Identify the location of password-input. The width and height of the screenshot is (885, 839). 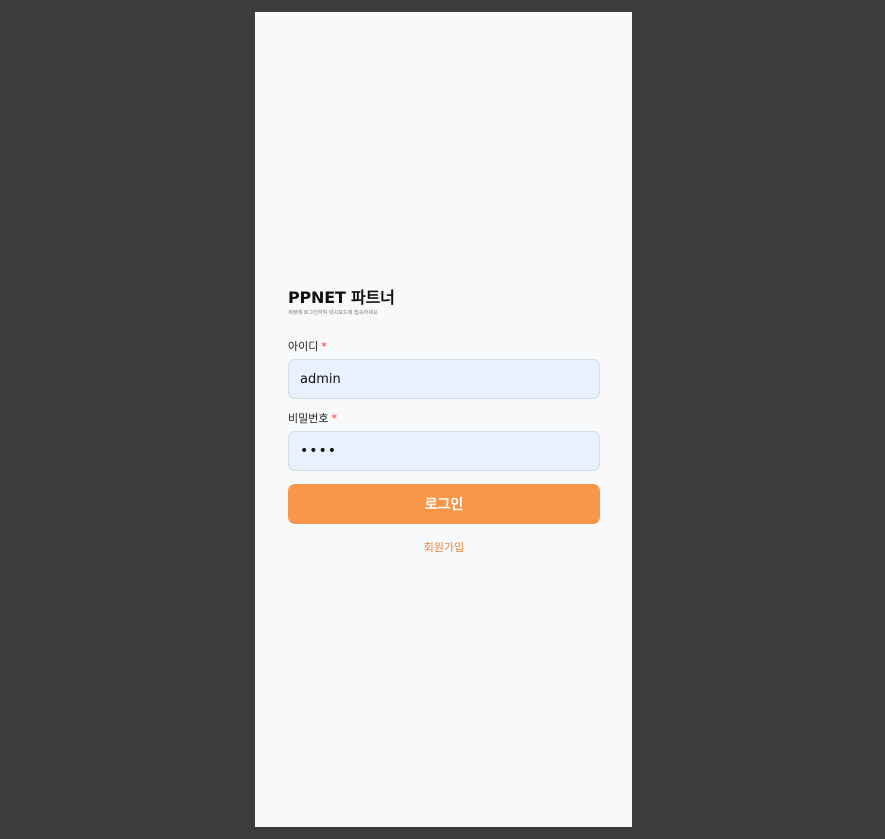
(444, 451).